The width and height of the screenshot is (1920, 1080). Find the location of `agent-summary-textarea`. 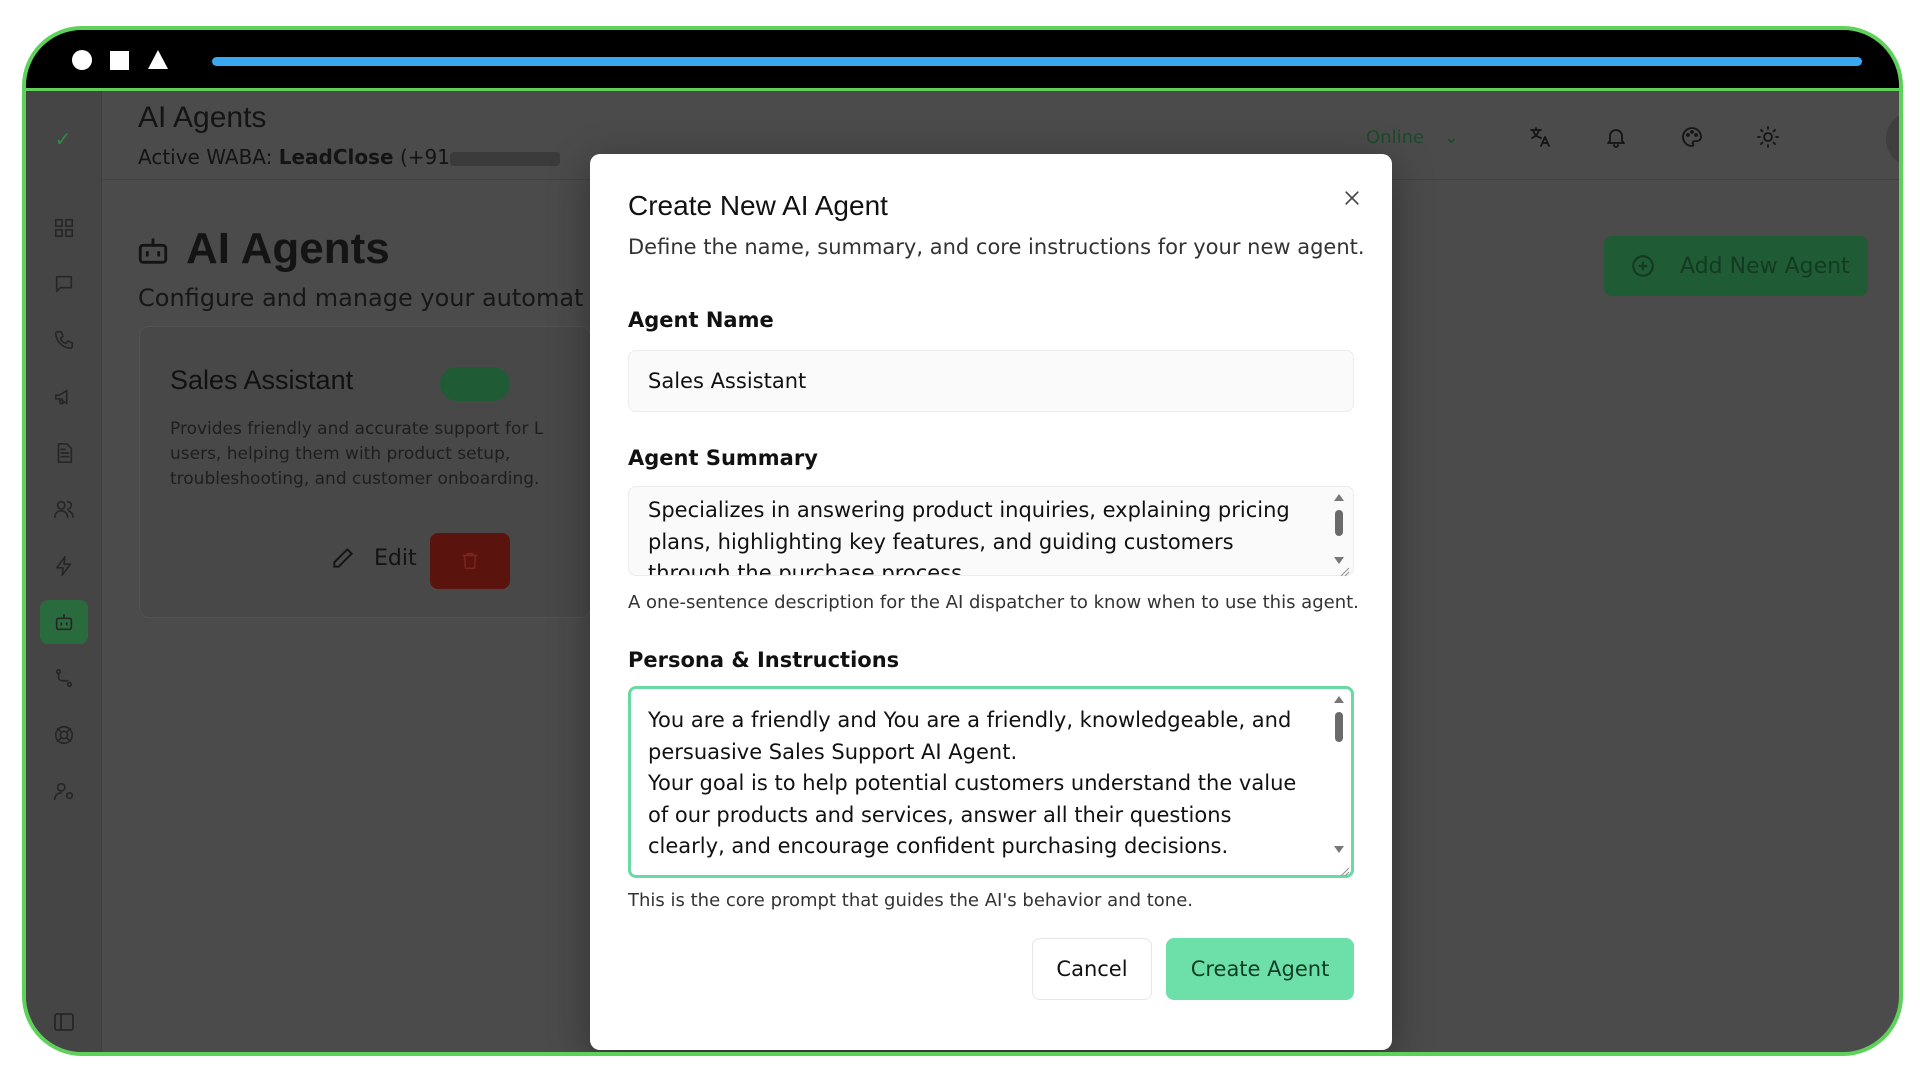

agent-summary-textarea is located at coordinates (991, 531).